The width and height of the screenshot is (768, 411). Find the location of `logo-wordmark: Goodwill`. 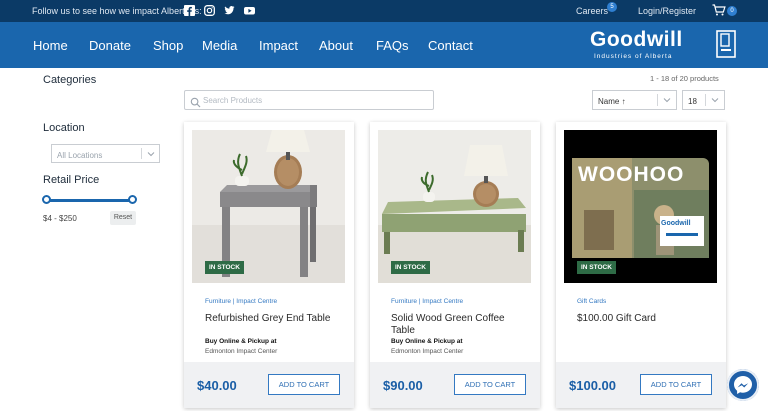

logo-wordmark: Goodwill is located at coordinates (636, 39).